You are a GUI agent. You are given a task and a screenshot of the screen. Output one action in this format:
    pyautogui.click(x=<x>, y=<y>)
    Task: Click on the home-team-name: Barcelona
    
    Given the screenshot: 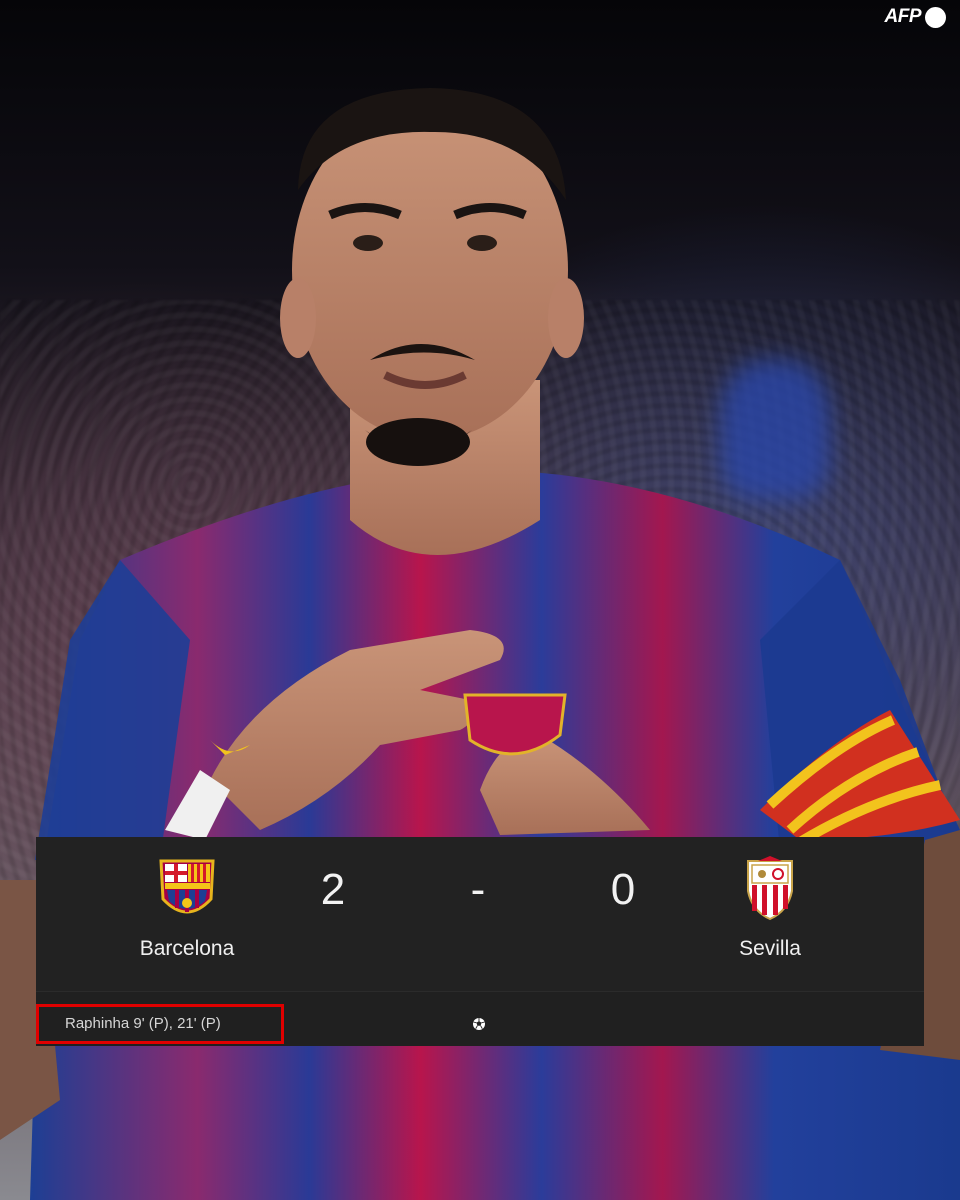 What is the action you would take?
    pyautogui.click(x=187, y=948)
    